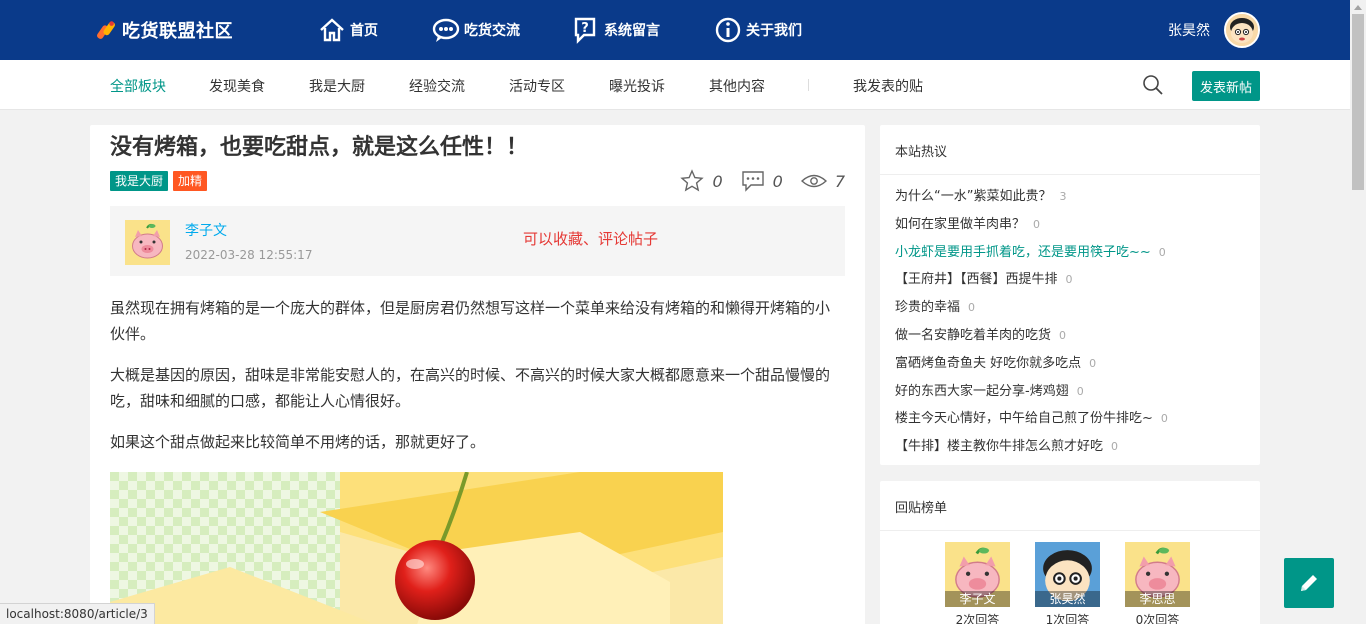 This screenshot has height=624, width=1366. What do you see at coordinates (980, 333) in the screenshot?
I see `hot-topic-item: 做一名安静吃着羊肉的吃货 0` at bounding box center [980, 333].